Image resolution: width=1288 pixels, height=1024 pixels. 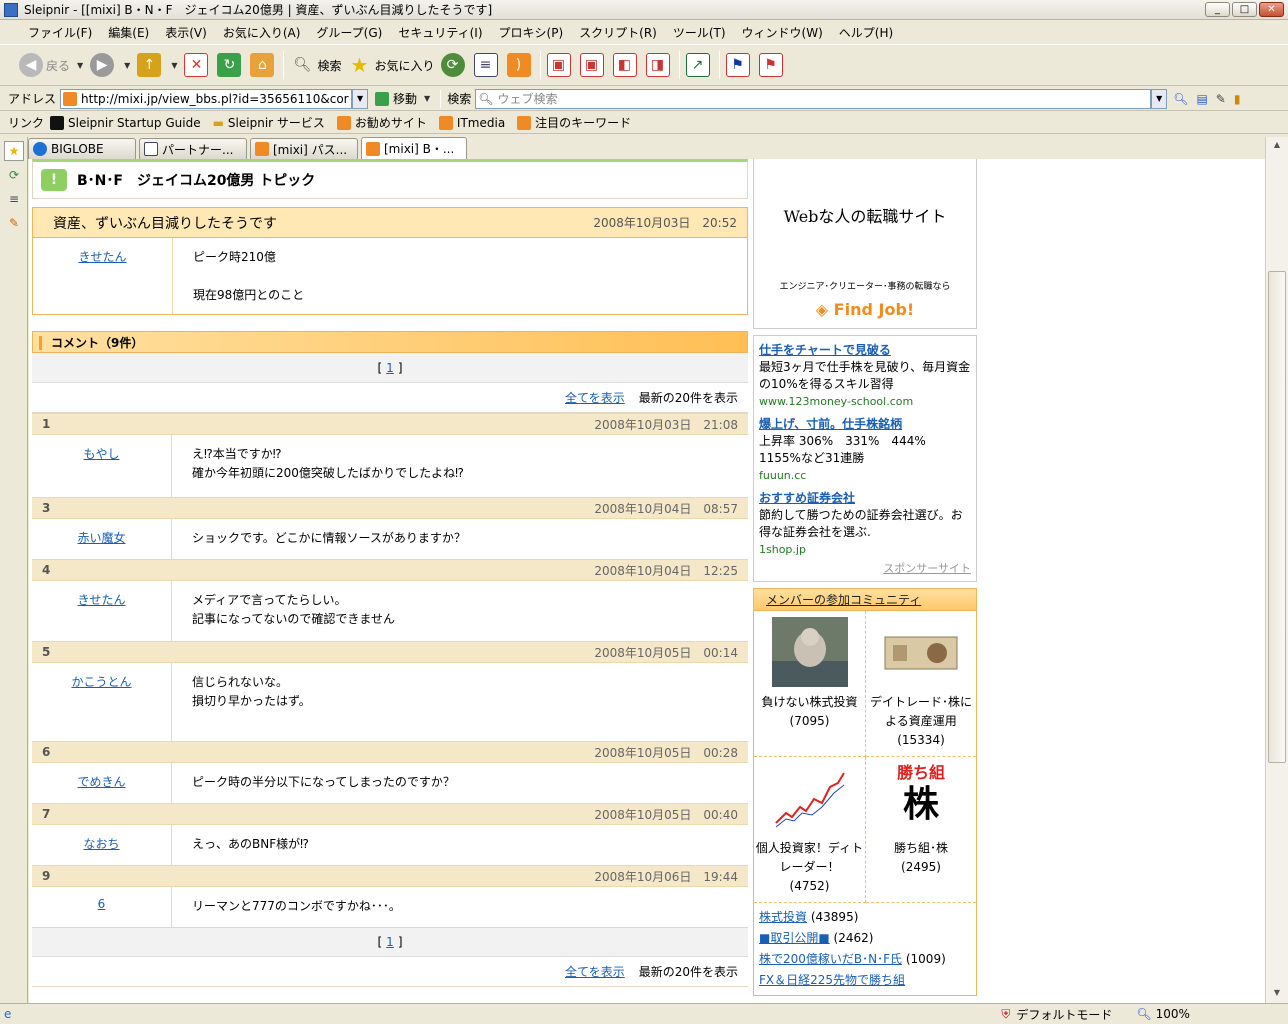 What do you see at coordinates (262, 32) in the screenshot?
I see `menu-favorites: お気に入り(A)` at bounding box center [262, 32].